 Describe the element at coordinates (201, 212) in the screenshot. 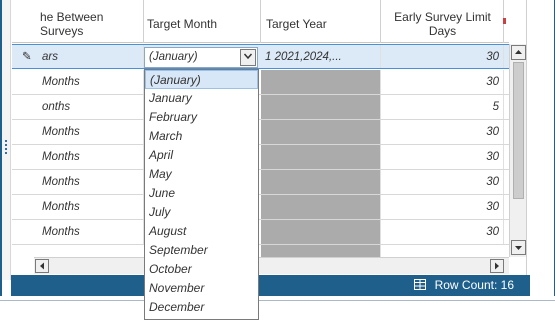

I see `dropdown-option: July` at that location.